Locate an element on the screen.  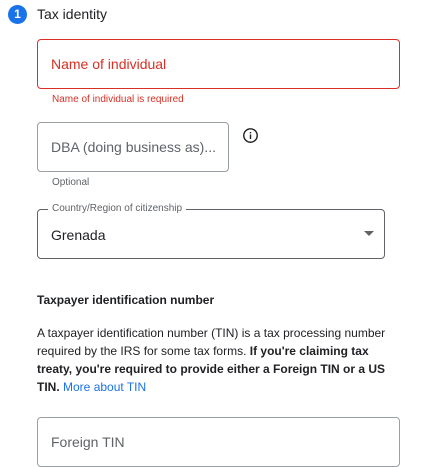
dropdown-arrow-icon is located at coordinates (369, 233).